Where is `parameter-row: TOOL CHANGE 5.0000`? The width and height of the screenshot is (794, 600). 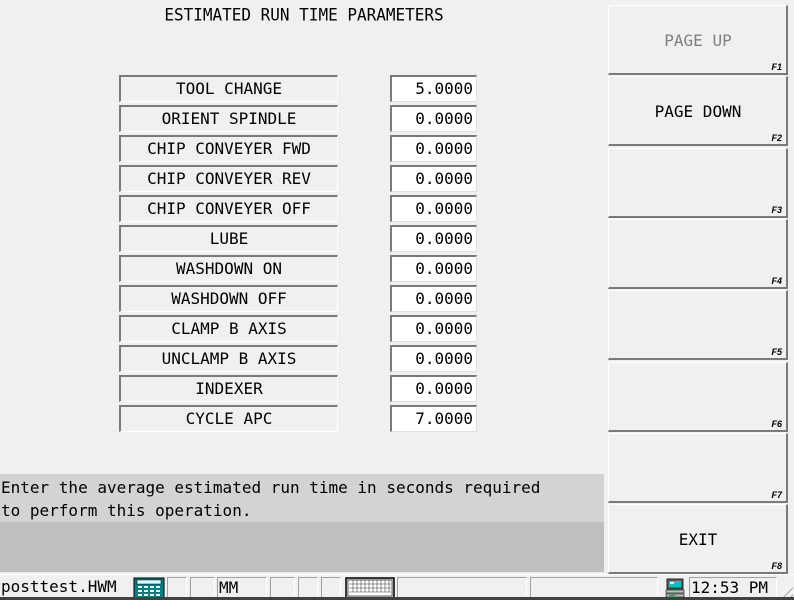
parameter-row: TOOL CHANGE 5.0000 is located at coordinates (299, 88).